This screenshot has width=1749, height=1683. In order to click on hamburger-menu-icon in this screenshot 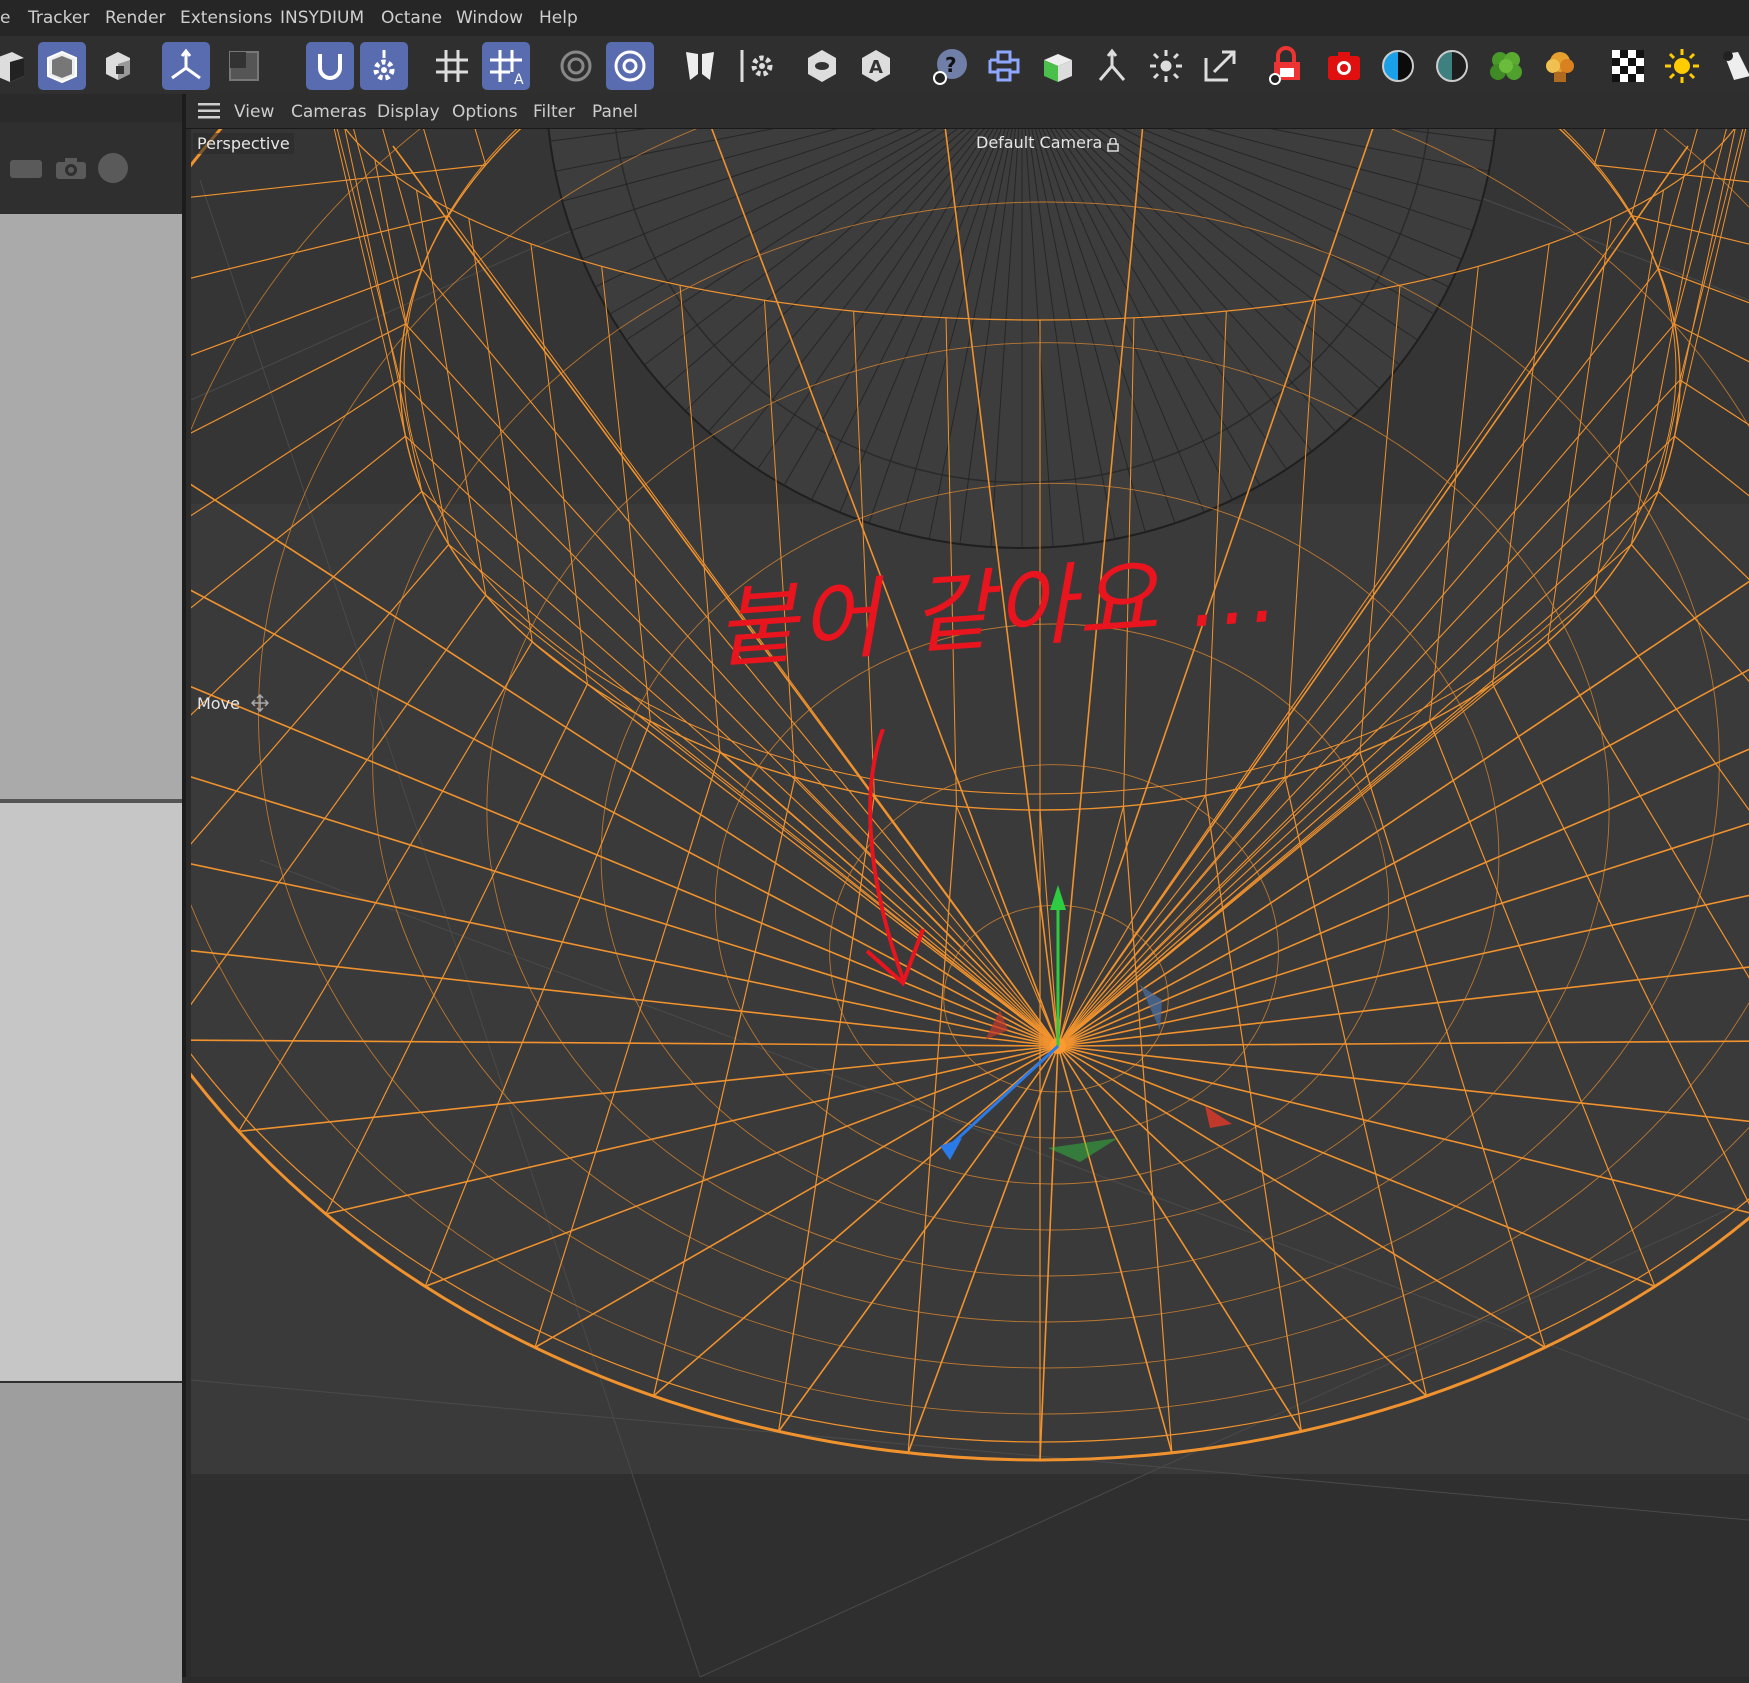, I will do `click(209, 111)`.